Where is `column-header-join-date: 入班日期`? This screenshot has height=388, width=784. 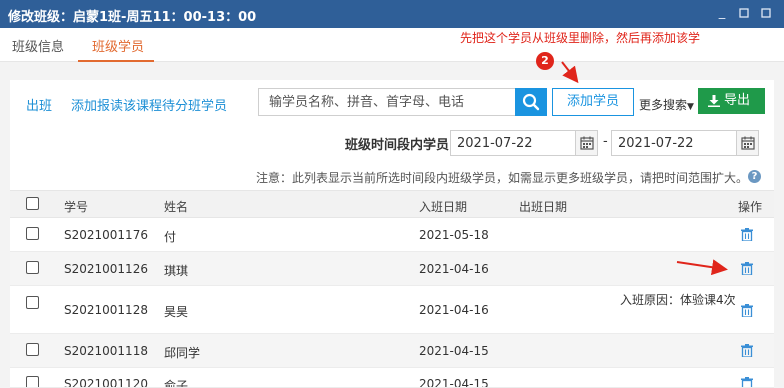 column-header-join-date: 入班日期 is located at coordinates (443, 207).